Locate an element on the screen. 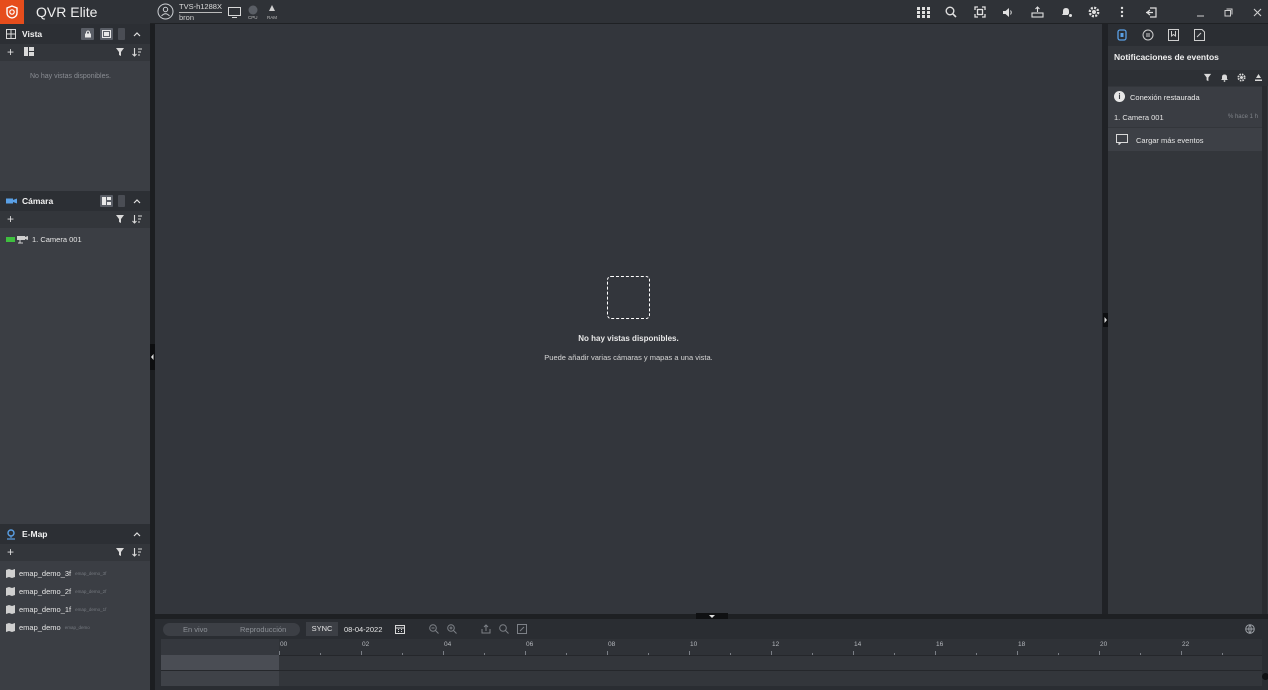  list-item: emap_demo_2f emap_demo_2f is located at coordinates (56, 591).